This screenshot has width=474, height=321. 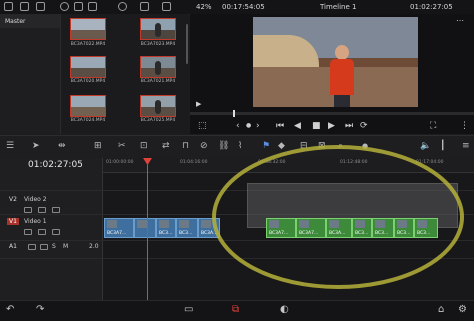 I want to click on color-page-icon: ◐, so click(x=284, y=310).